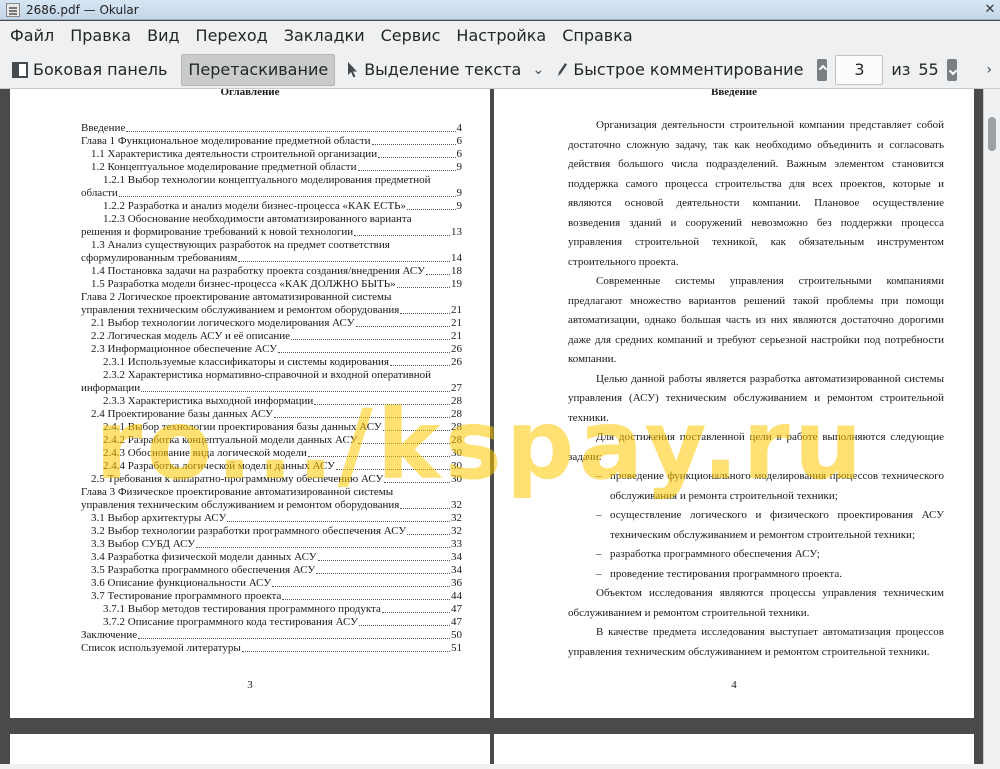 The width and height of the screenshot is (1000, 769). What do you see at coordinates (679, 70) in the screenshot?
I see `quick-annotation-button: Быстрое комментирование` at bounding box center [679, 70].